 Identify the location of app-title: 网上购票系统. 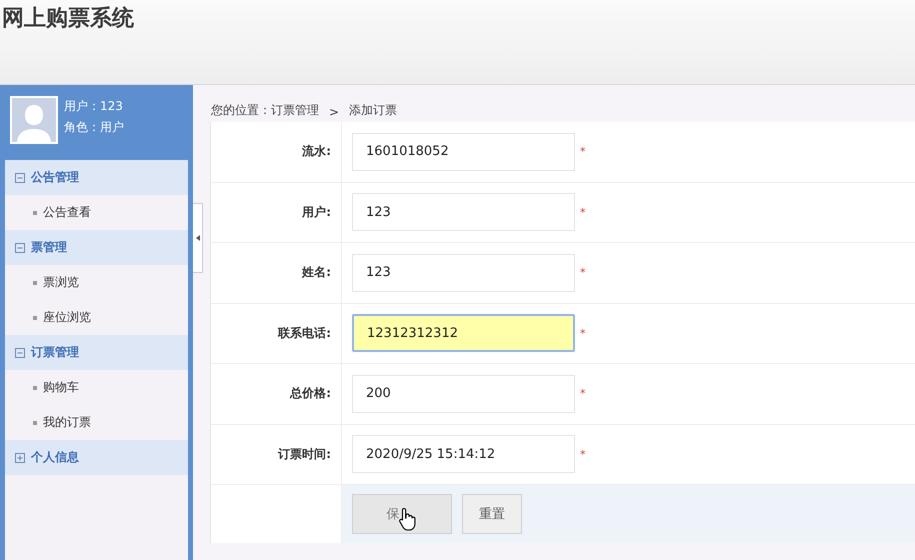
(67, 19).